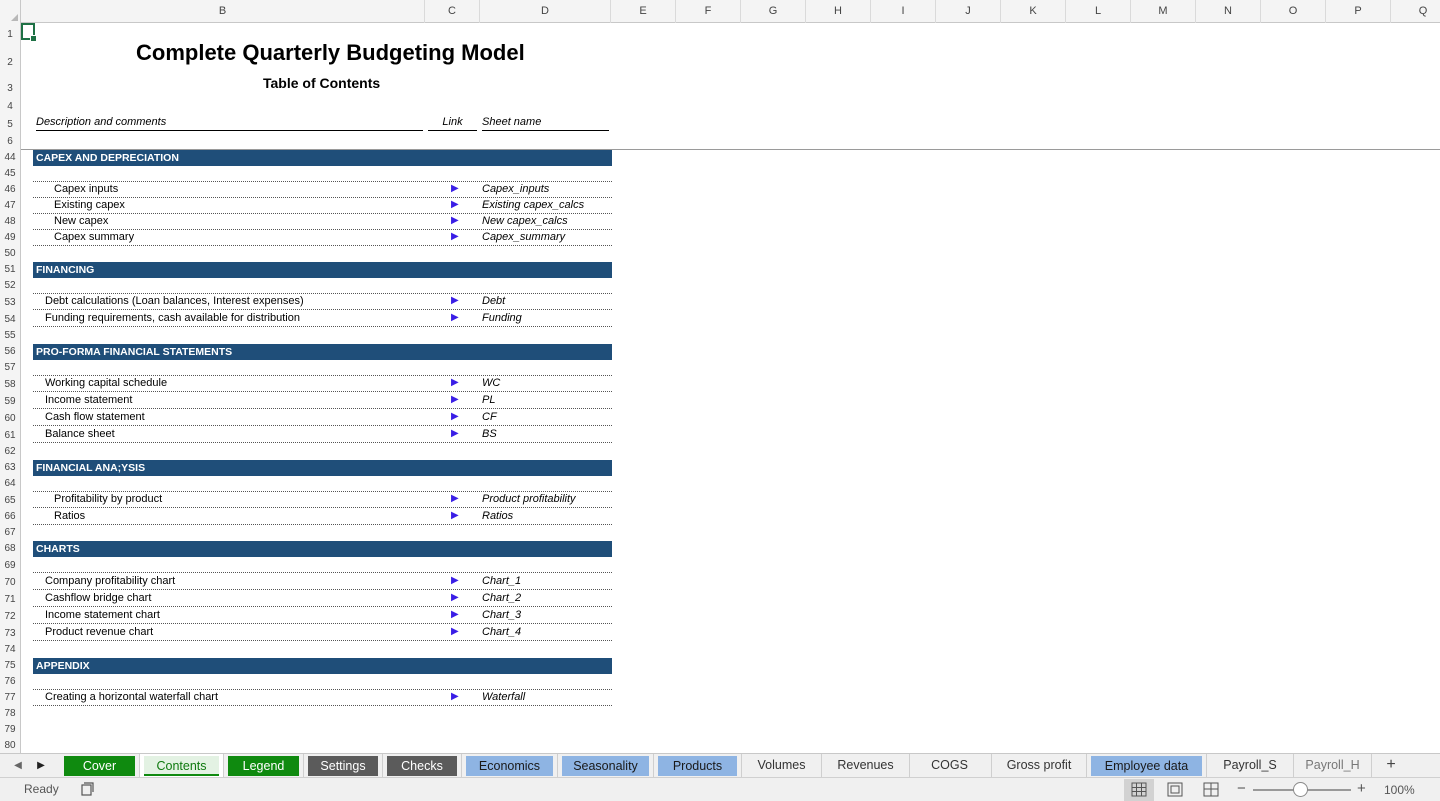 The image size is (1440, 801). What do you see at coordinates (1139, 790) in the screenshot?
I see `normal-view-button` at bounding box center [1139, 790].